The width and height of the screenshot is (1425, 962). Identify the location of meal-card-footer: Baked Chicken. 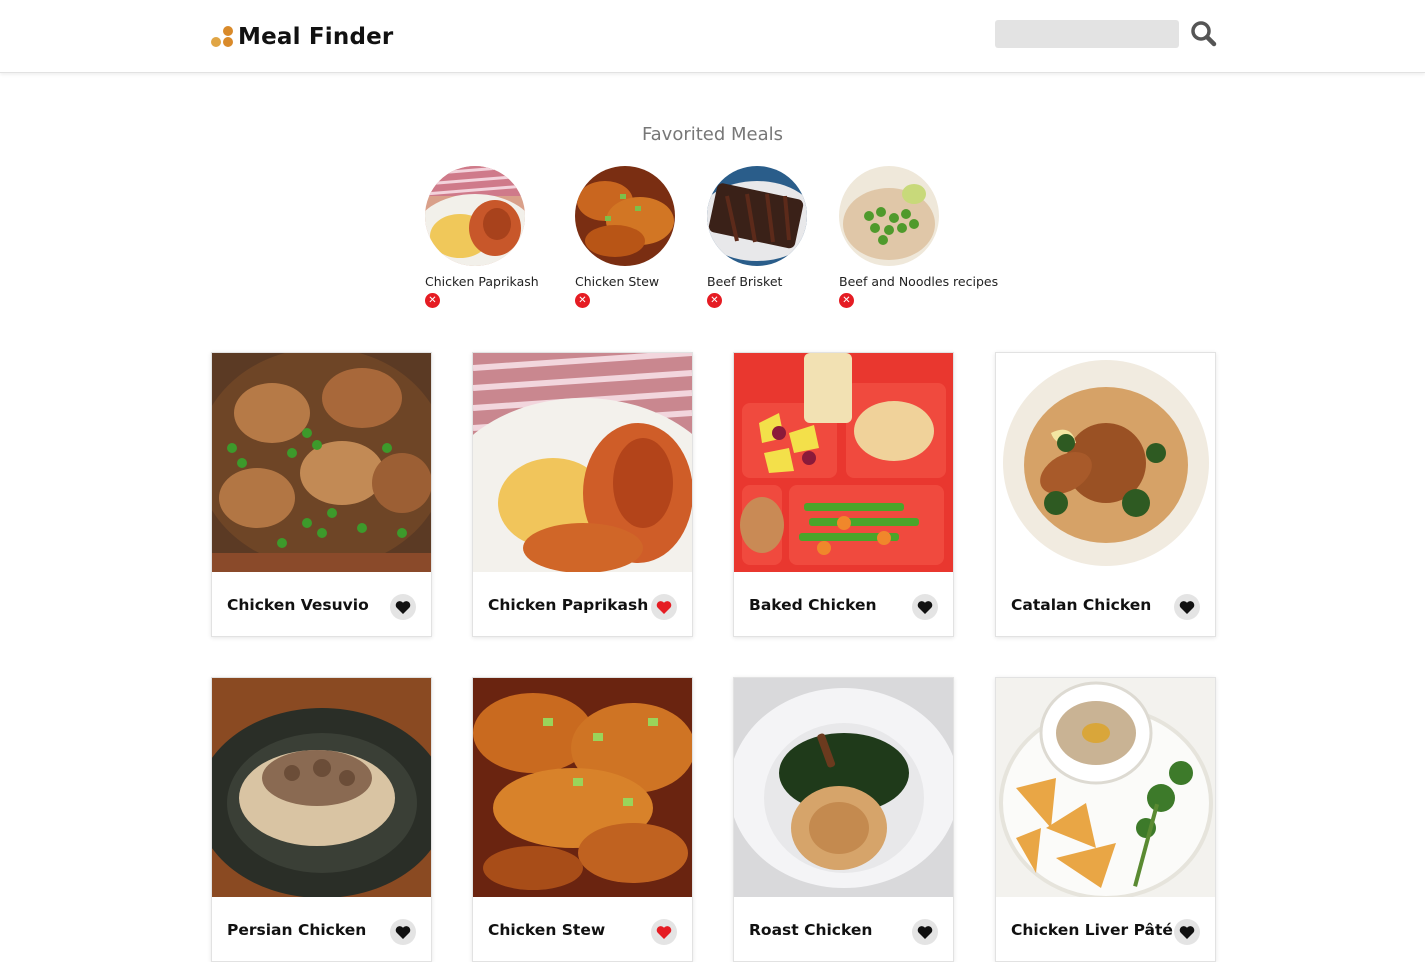
(843, 604).